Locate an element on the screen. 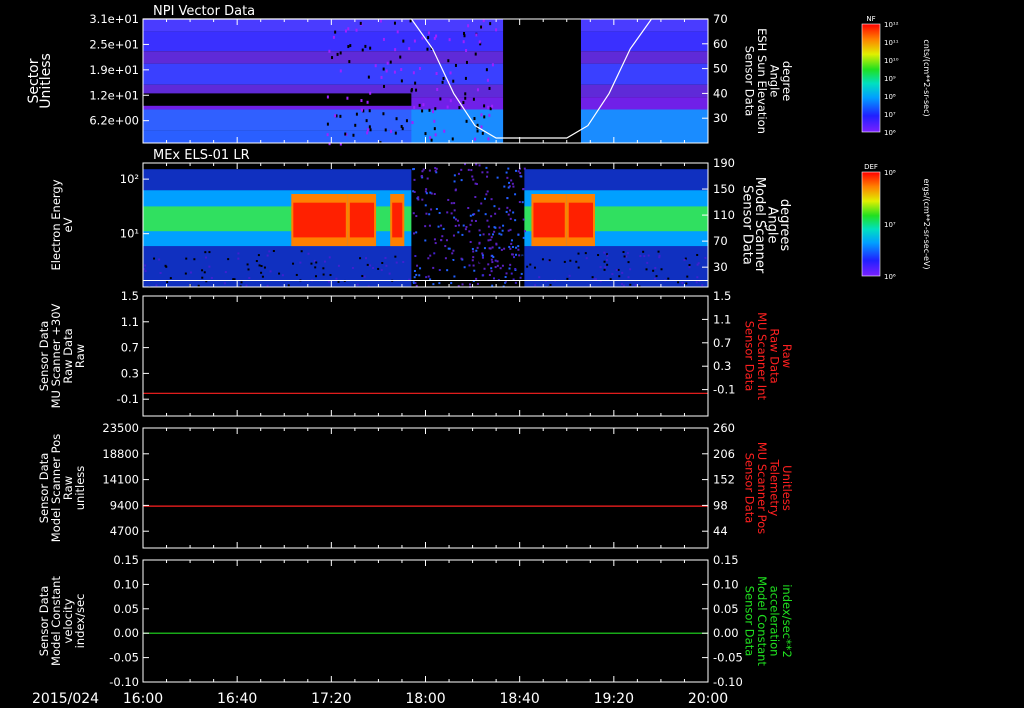  colorbar-units: cnts/(cm**2-sr-sec) is located at coordinates (926, 77).